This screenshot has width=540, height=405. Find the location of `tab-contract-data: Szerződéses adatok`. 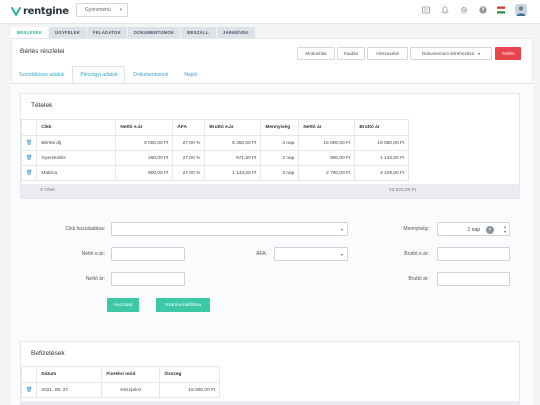

tab-contract-data: Szerződéses adatok is located at coordinates (41, 74).